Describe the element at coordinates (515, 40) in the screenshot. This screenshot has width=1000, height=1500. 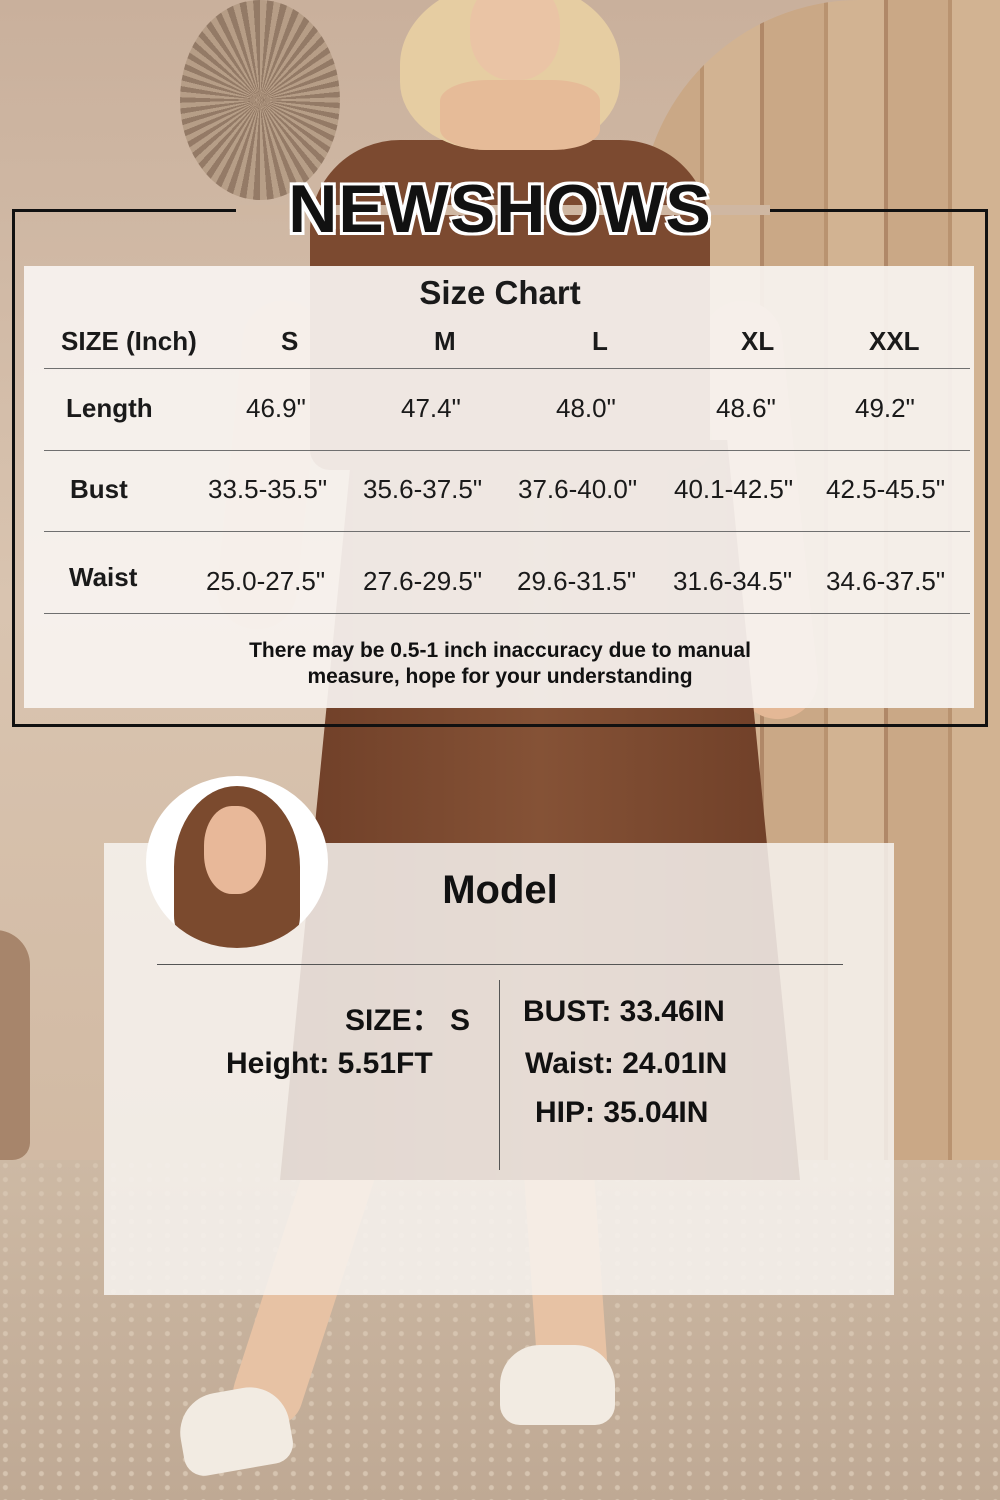
I see `model-face` at that location.